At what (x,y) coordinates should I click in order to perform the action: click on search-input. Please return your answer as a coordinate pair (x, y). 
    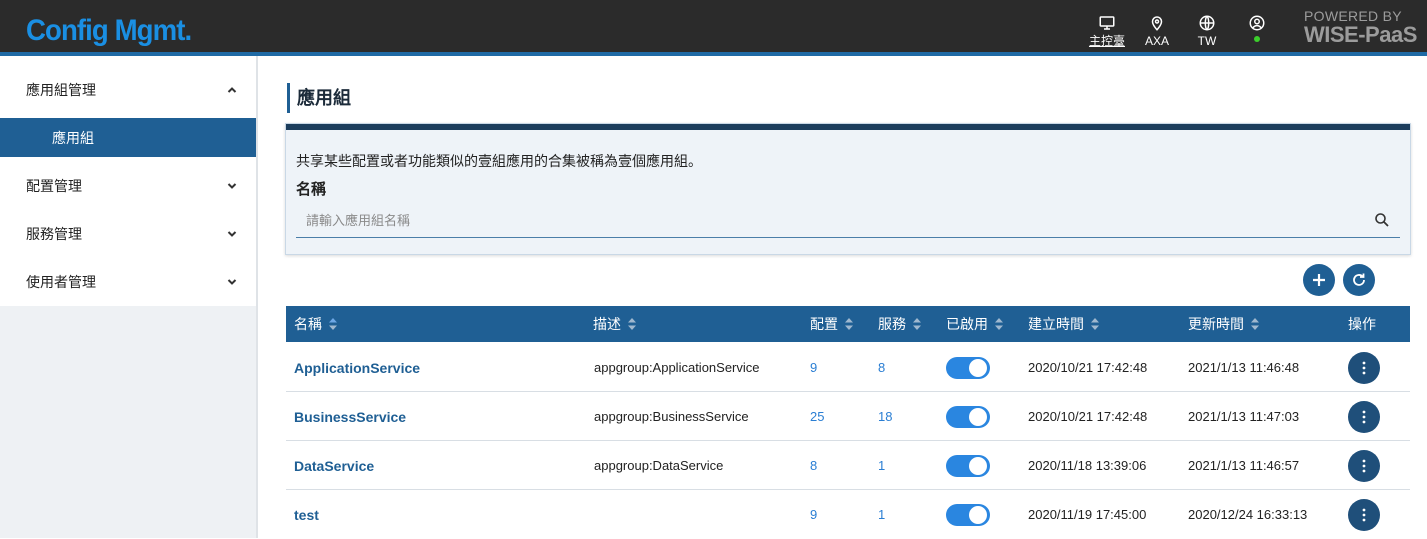
    Looking at the image, I should click on (848, 221).